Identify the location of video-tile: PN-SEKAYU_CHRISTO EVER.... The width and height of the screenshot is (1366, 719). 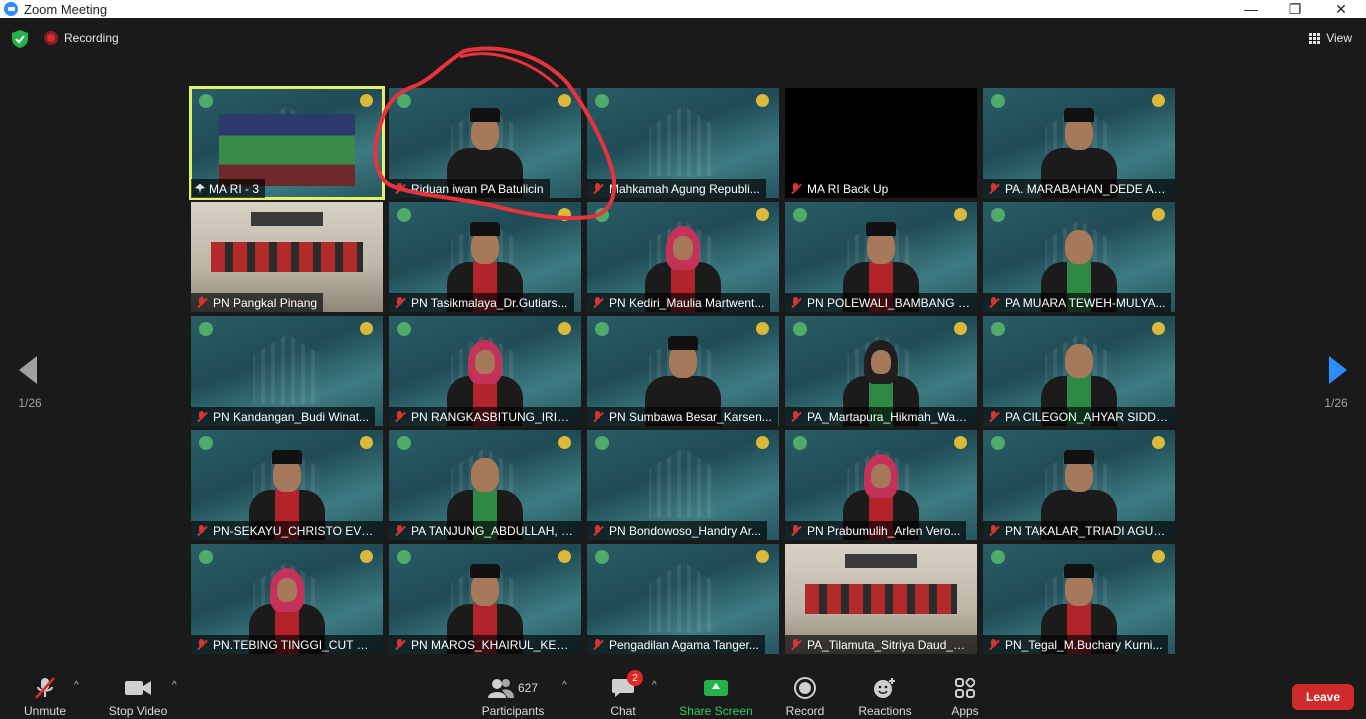
(287, 485).